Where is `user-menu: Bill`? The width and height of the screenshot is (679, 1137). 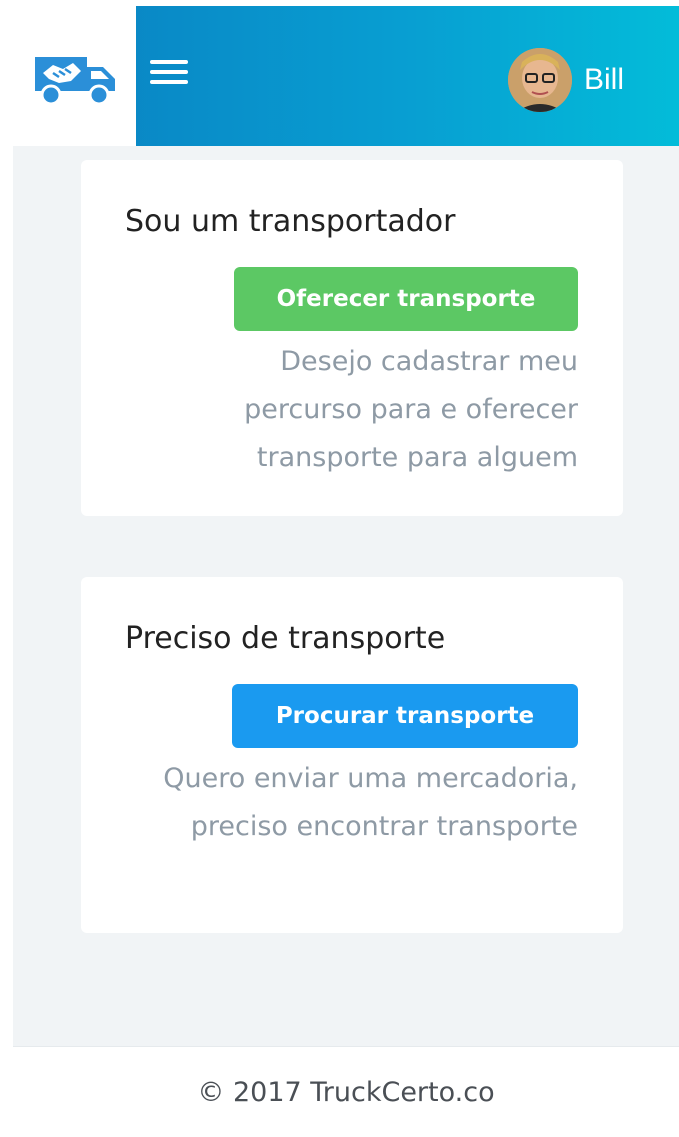
user-menu: Bill is located at coordinates (566, 80).